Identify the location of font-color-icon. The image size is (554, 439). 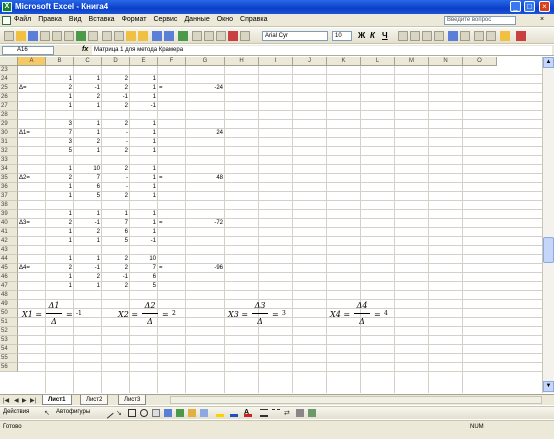
(521, 36).